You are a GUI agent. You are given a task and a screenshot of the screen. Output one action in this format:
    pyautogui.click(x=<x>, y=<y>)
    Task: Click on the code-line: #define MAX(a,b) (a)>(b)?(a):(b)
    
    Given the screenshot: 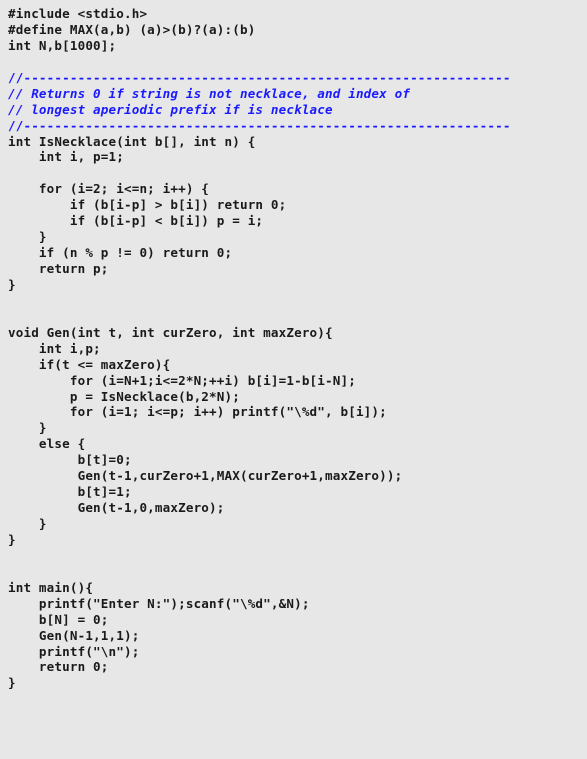 What is the action you would take?
    pyautogui.click(x=132, y=29)
    